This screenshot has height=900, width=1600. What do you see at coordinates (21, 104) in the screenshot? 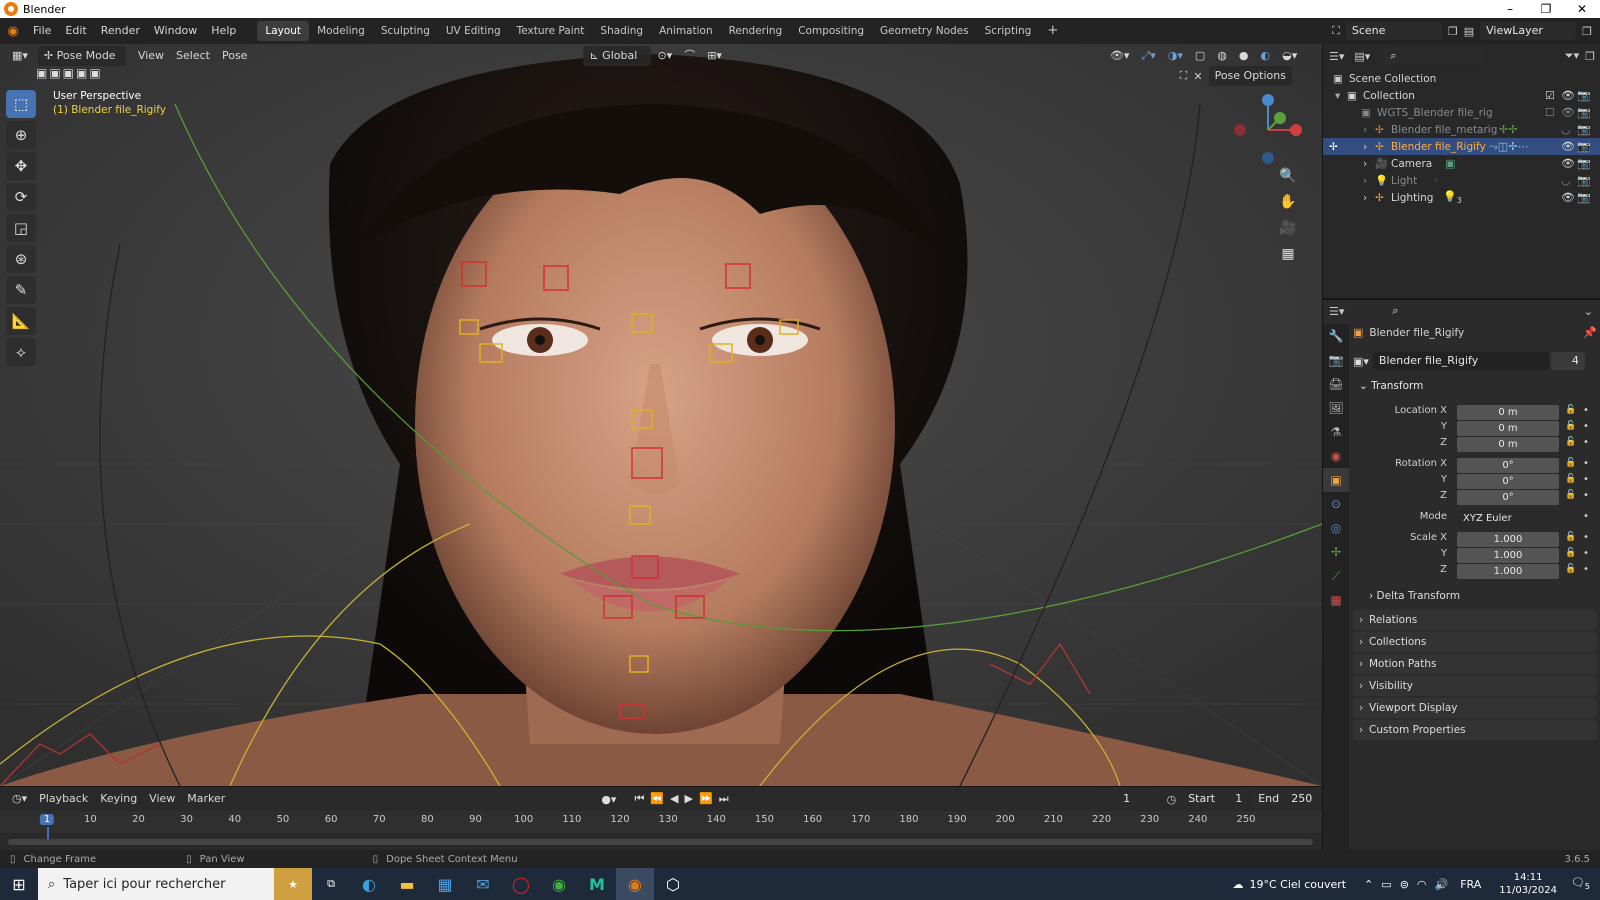
I see `select-box-tool: ⬚` at bounding box center [21, 104].